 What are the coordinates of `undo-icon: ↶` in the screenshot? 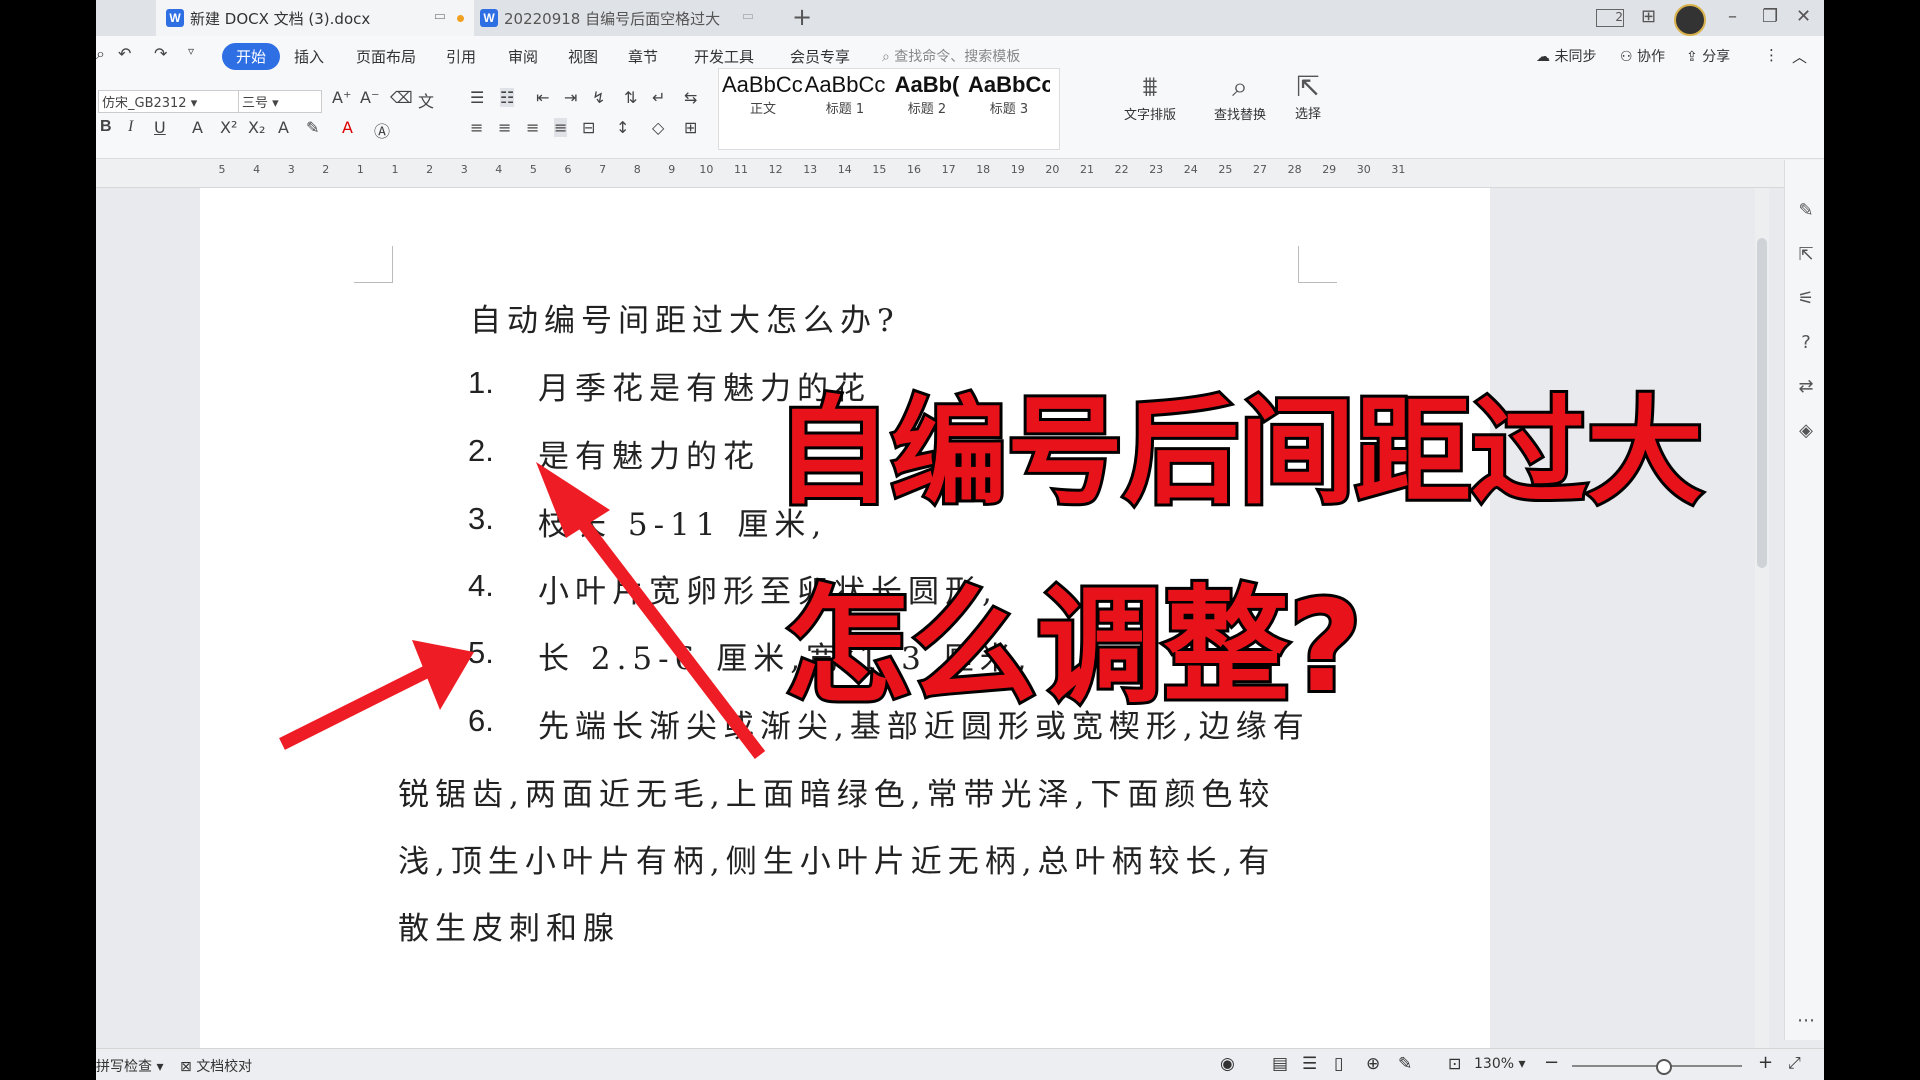 It's located at (124, 53).